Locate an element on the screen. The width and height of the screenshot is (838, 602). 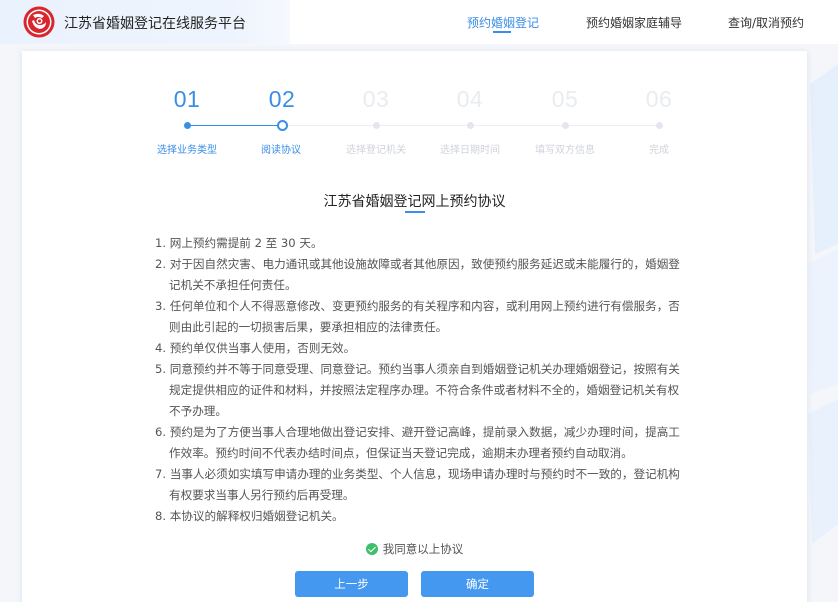
nav-query-cancel-booking: 查询/取消预约 is located at coordinates (766, 22).